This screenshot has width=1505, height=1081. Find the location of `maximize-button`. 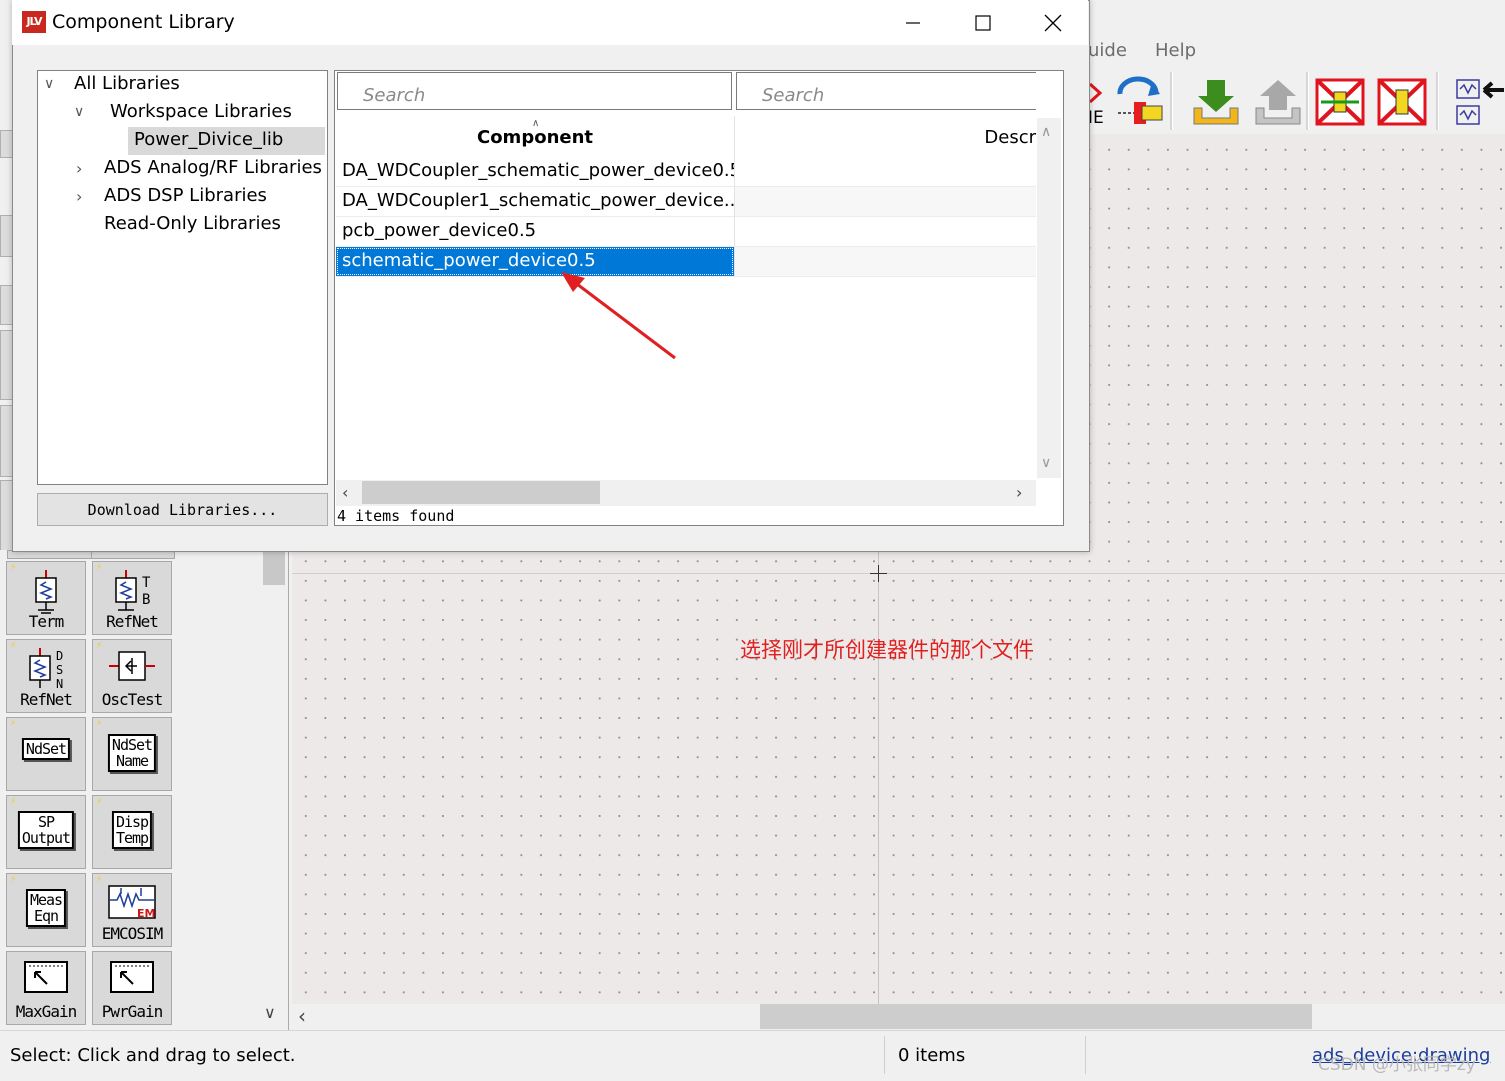

maximize-button is located at coordinates (983, 22).